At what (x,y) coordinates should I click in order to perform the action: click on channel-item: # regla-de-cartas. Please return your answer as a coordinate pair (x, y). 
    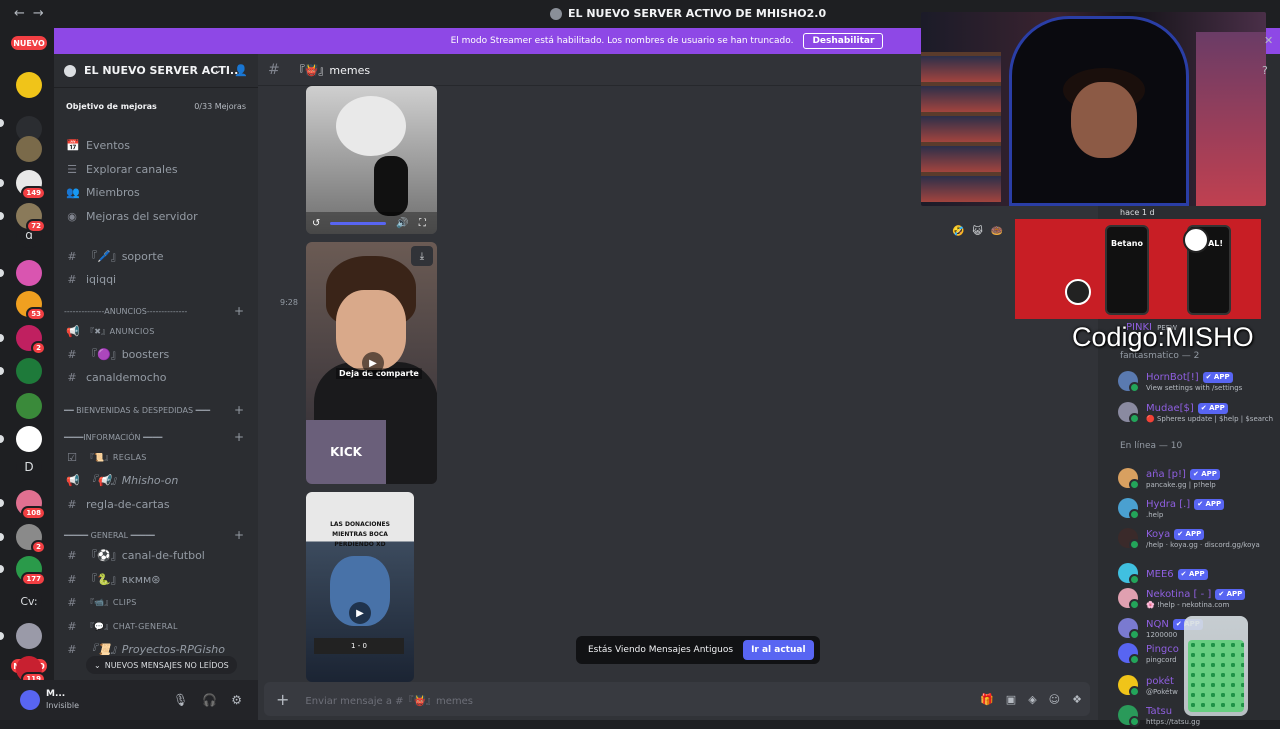
    Looking at the image, I should click on (156, 504).